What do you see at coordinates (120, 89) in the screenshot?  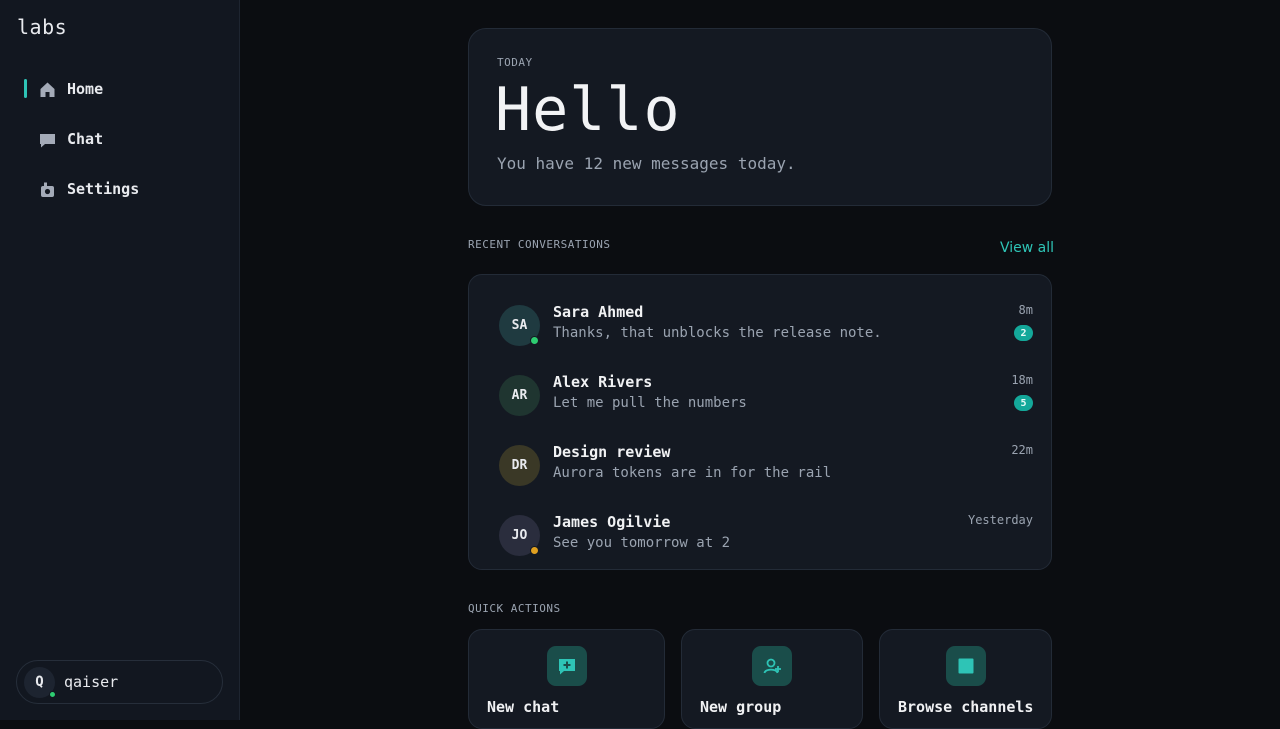 I see `sidebar-item-home: Home` at bounding box center [120, 89].